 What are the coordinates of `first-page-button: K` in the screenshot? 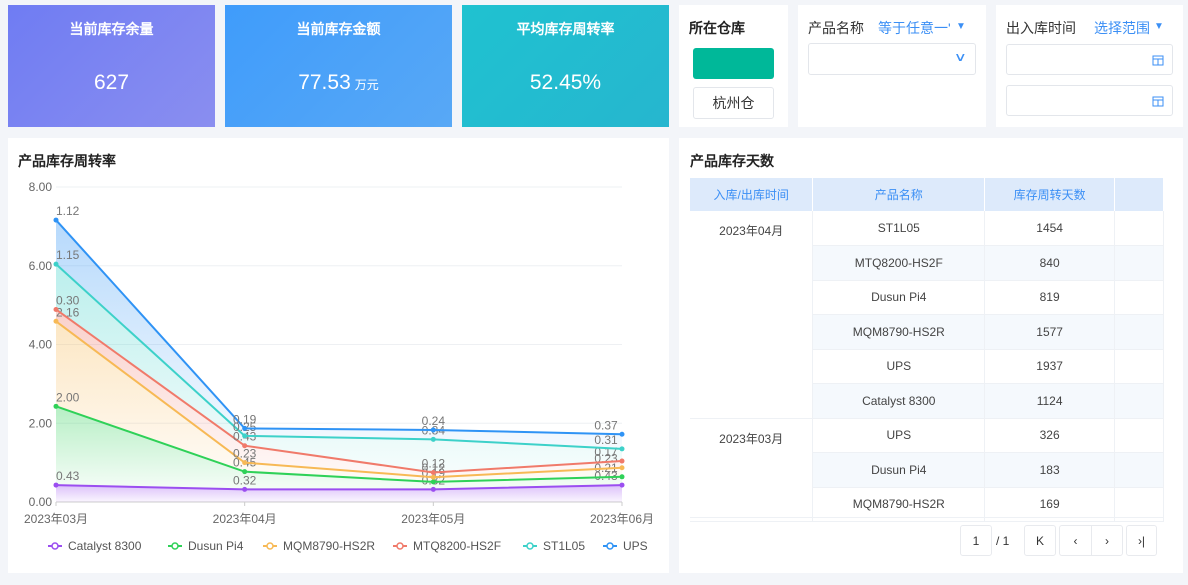 It's located at (1040, 540).